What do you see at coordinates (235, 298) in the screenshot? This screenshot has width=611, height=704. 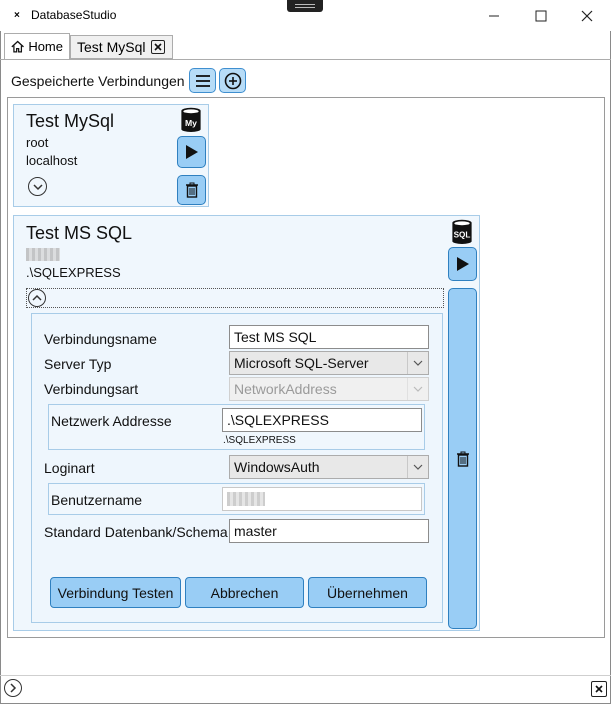 I see `collapse-row` at bounding box center [235, 298].